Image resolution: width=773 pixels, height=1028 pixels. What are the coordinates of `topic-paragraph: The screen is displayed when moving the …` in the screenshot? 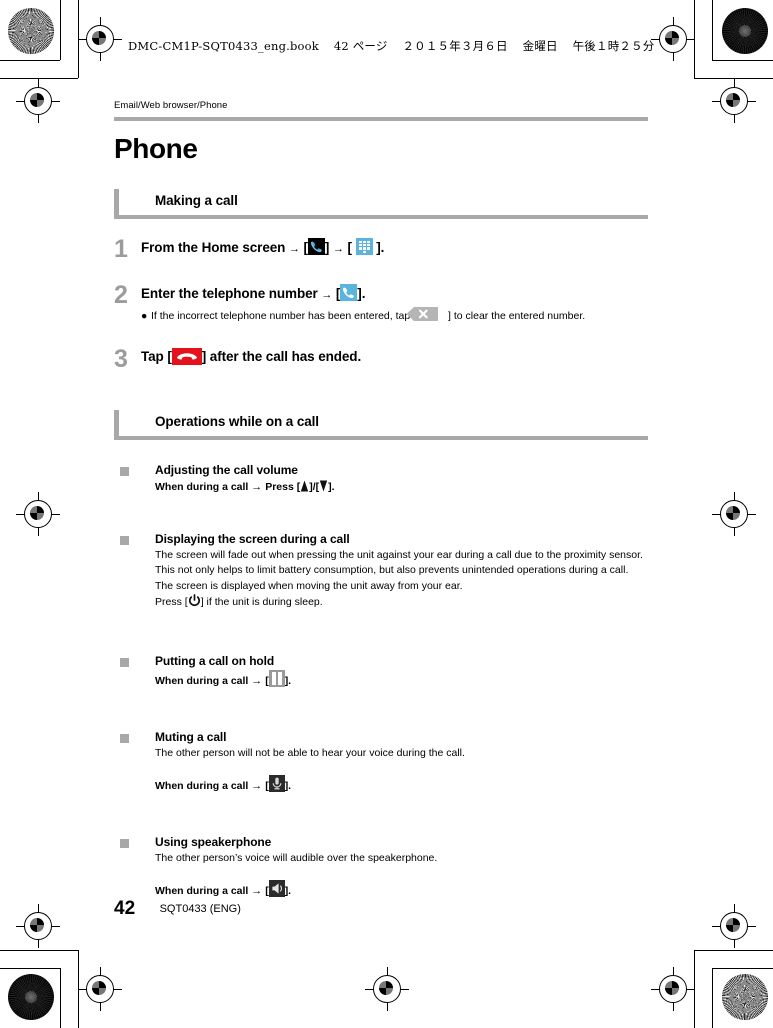 It's located at (309, 585).